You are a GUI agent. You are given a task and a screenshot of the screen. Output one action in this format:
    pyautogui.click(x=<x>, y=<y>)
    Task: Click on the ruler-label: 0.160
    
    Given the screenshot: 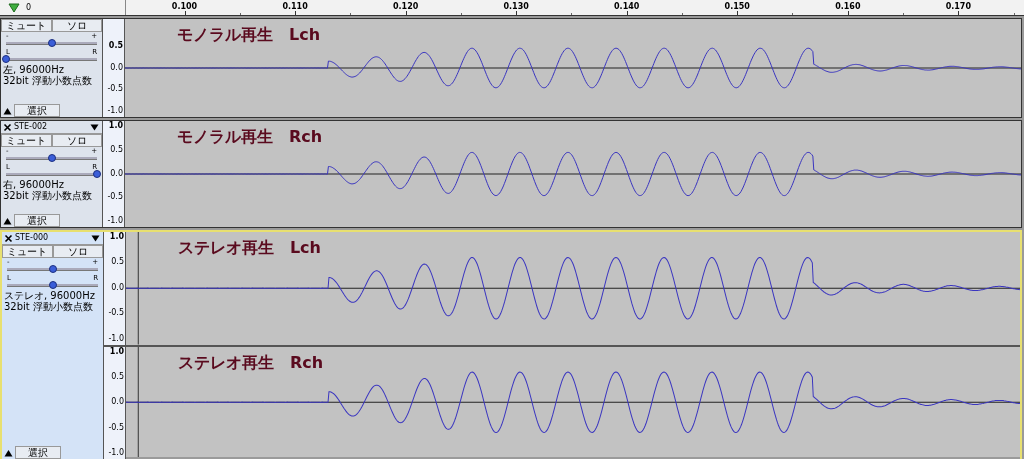 What is the action you would take?
    pyautogui.click(x=848, y=7)
    